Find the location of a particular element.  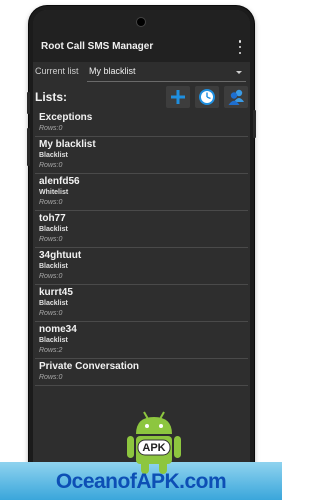

list-name: nome34 is located at coordinates (58, 329).